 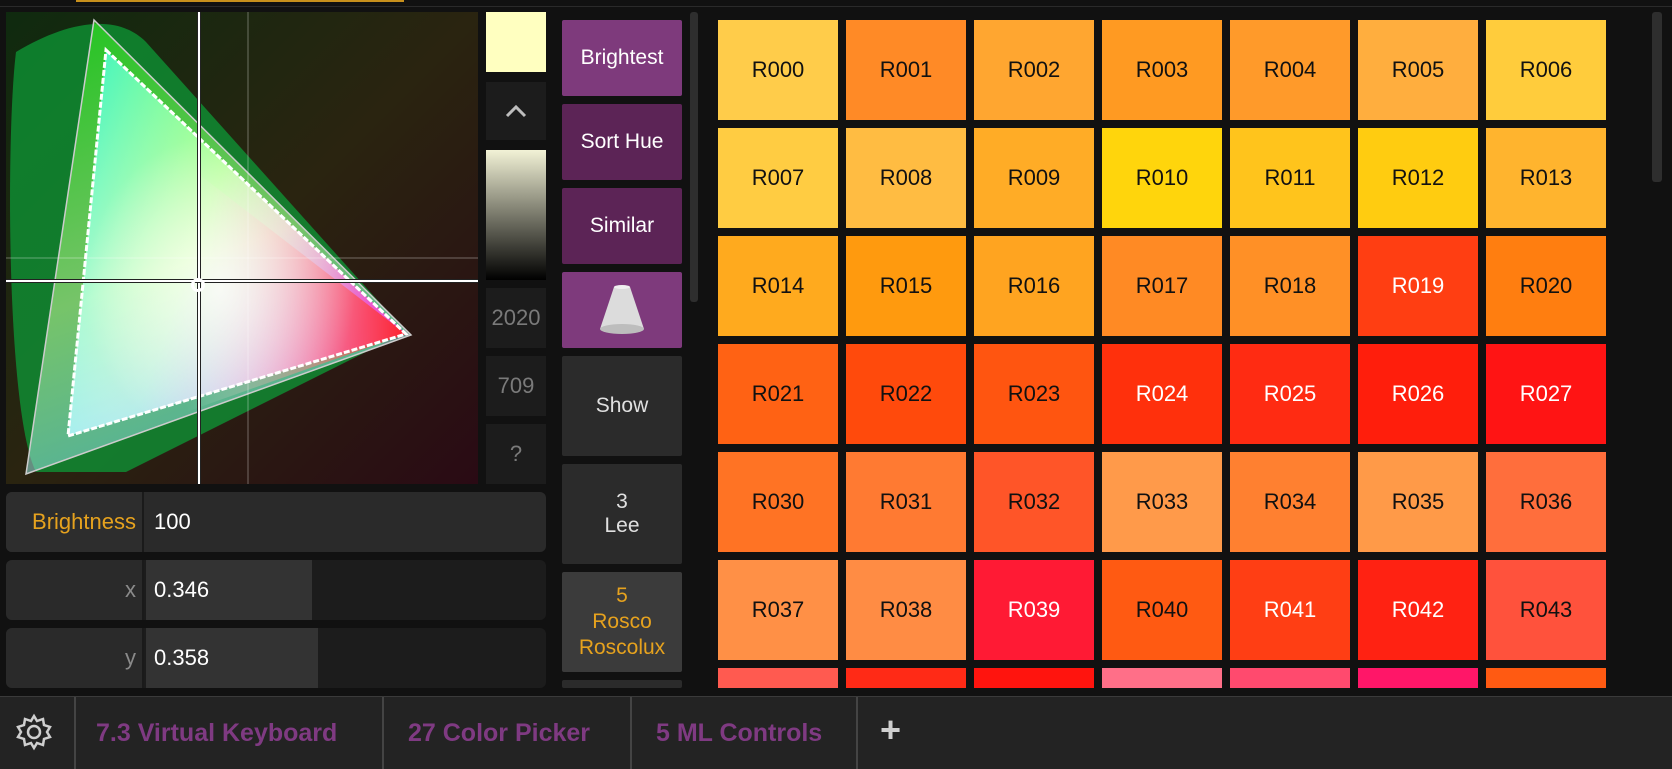 I want to click on y-value: 0.358, so click(x=181, y=658).